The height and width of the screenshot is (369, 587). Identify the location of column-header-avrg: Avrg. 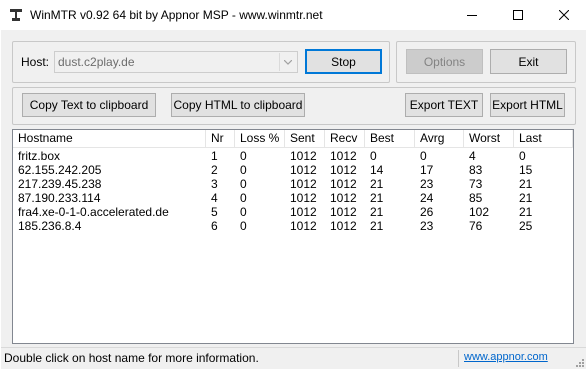
(439, 138).